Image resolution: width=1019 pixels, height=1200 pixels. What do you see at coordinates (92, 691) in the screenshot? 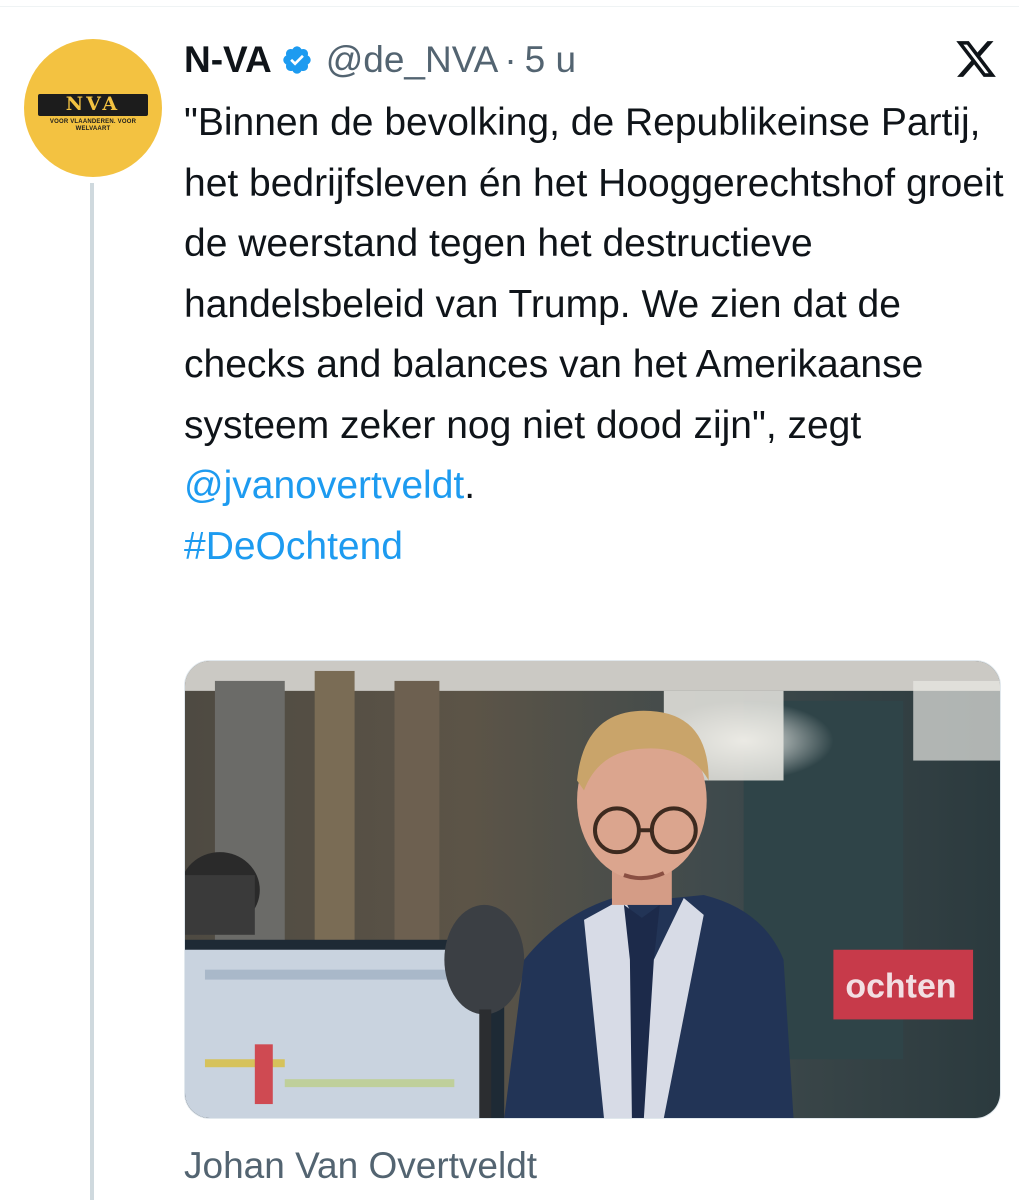
I see `thread-line` at bounding box center [92, 691].